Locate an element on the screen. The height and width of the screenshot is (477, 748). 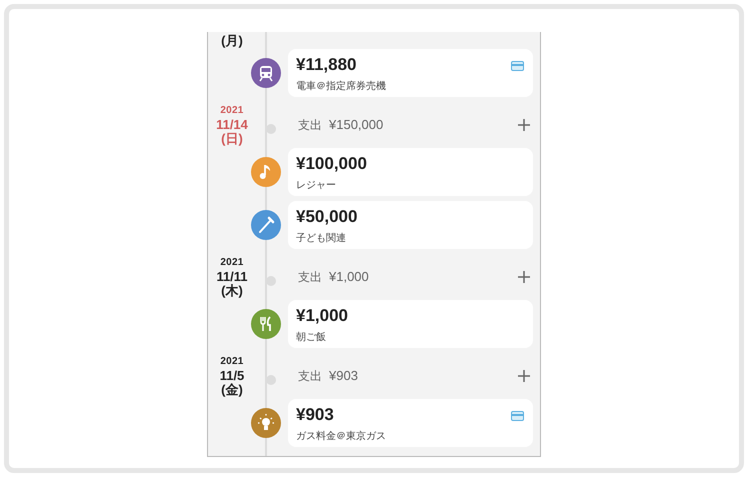
note-text: 朝ご飯 is located at coordinates (311, 337).